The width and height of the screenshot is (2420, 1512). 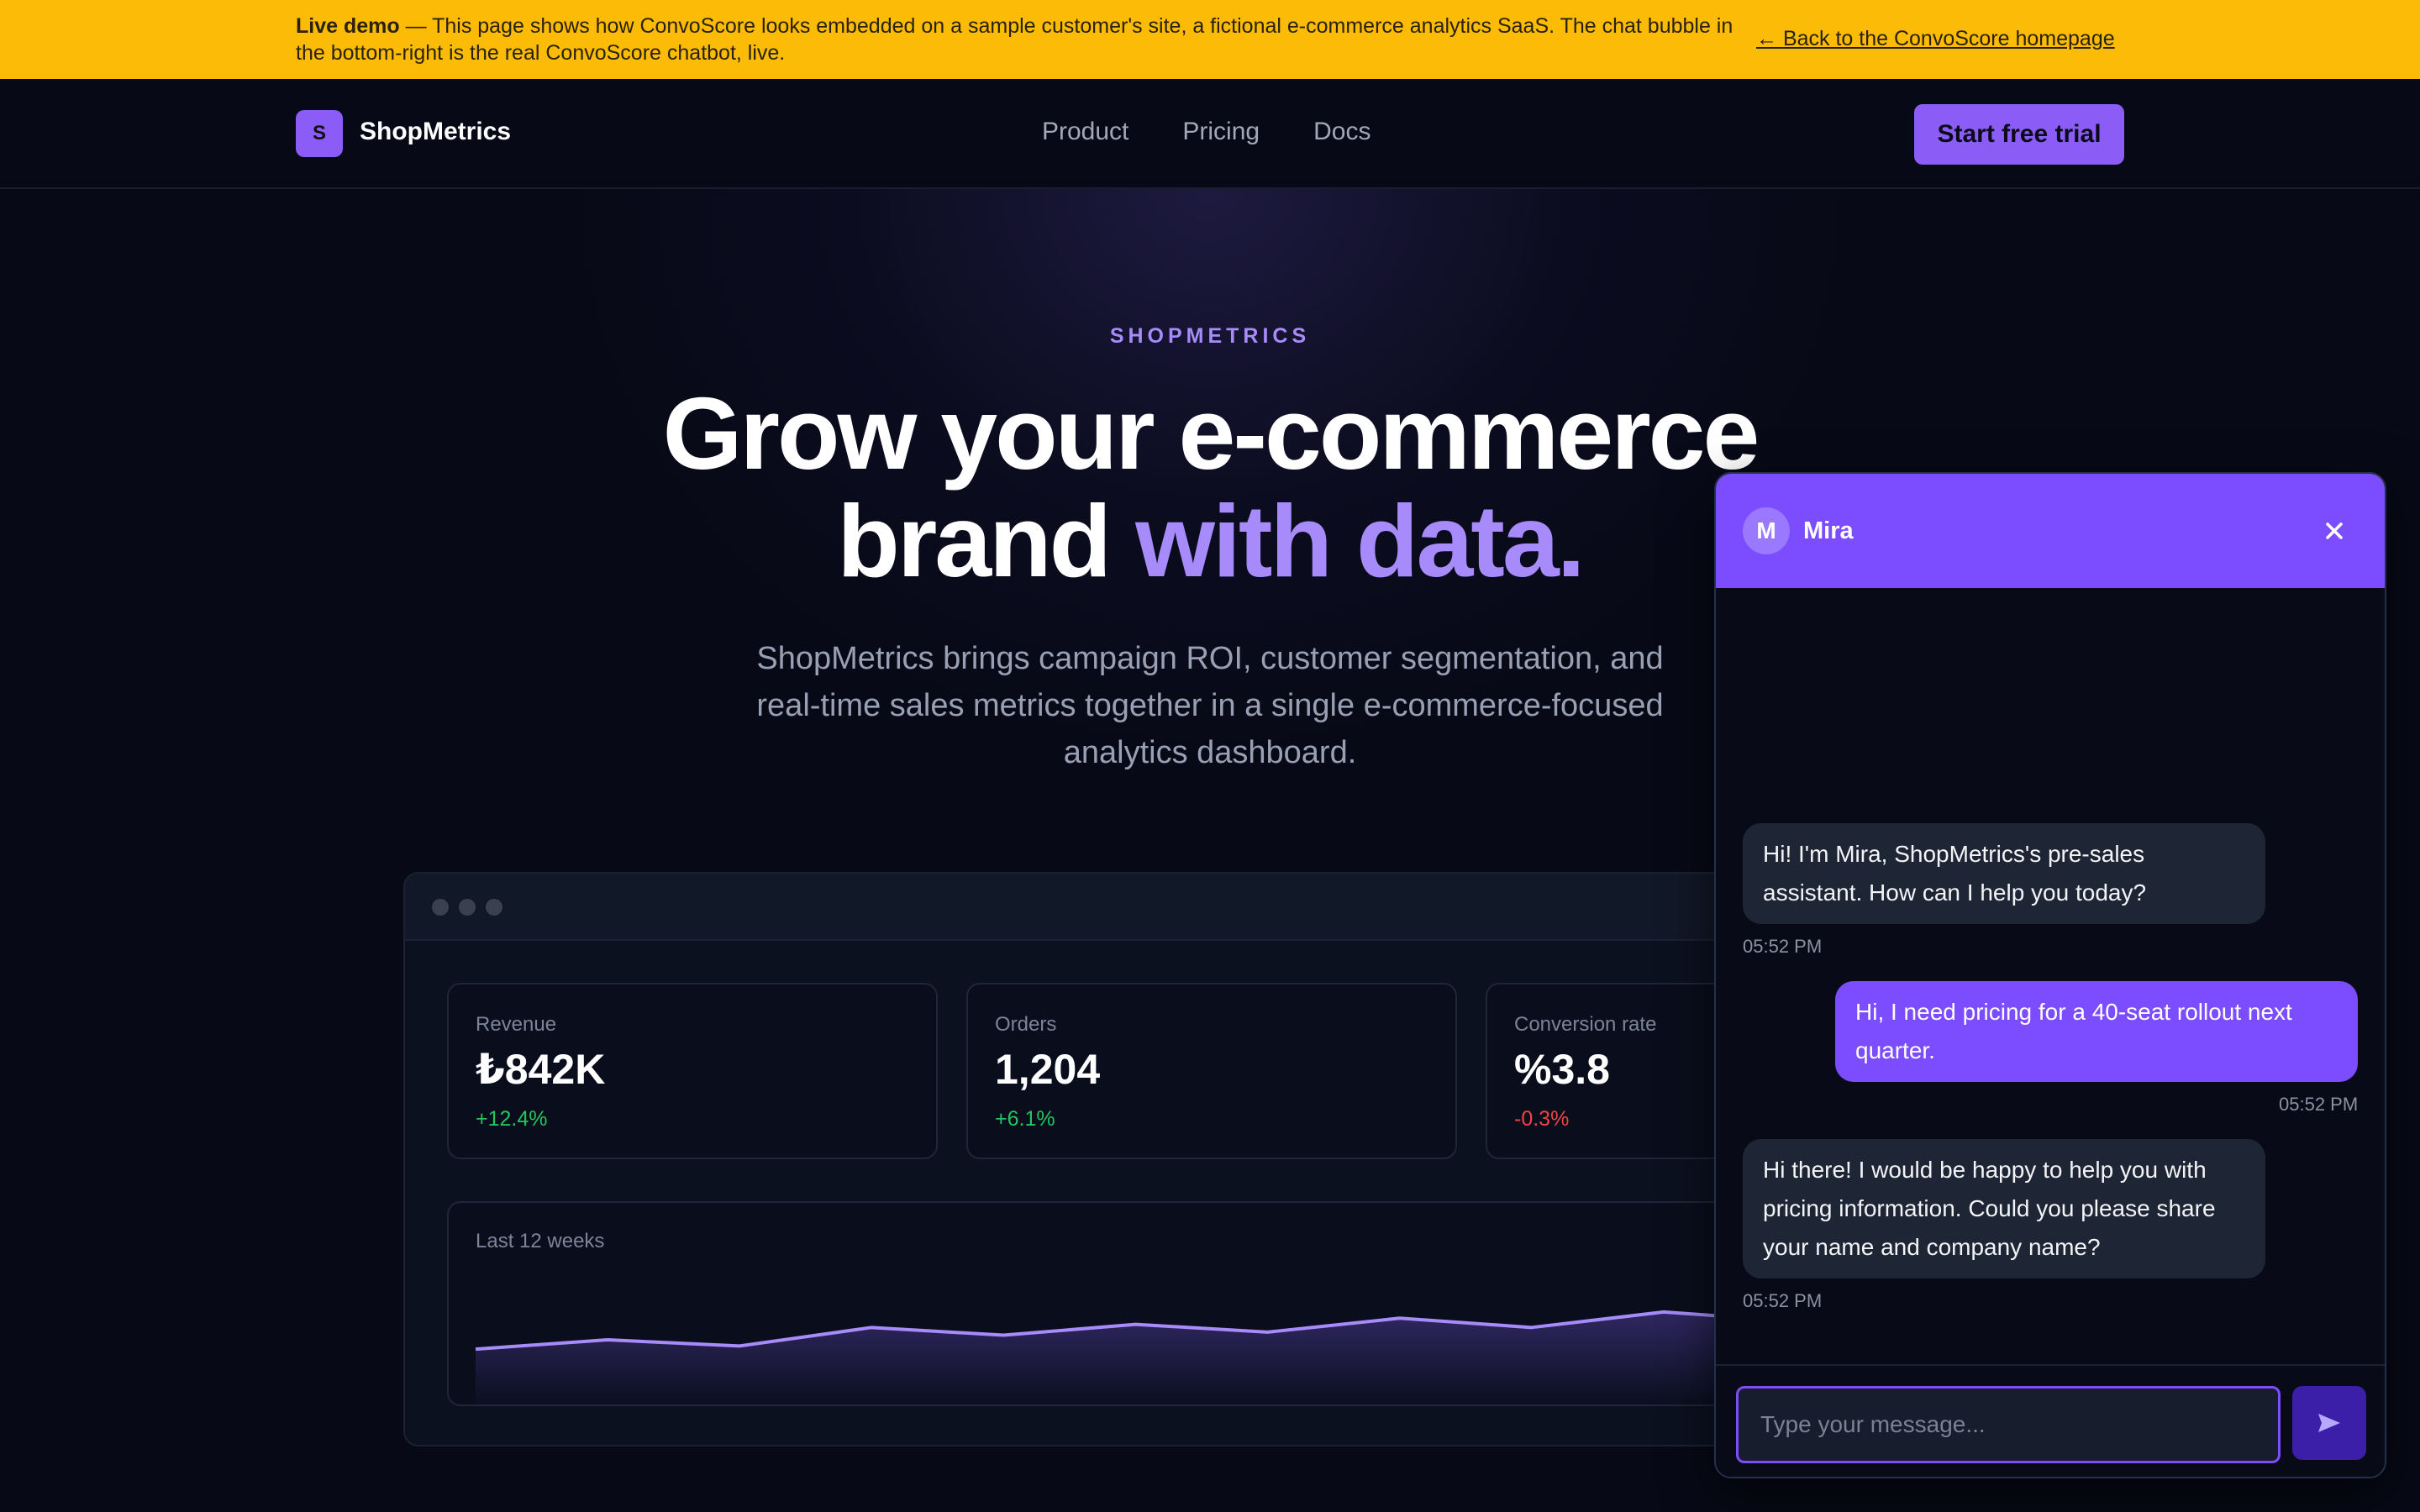 I want to click on metric-value: ₺842K, so click(x=541, y=1069).